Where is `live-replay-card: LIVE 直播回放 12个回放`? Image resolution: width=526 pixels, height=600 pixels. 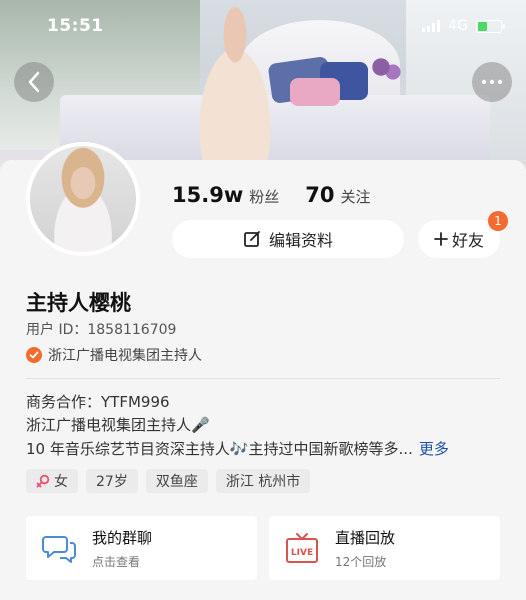 live-replay-card: LIVE 直播回放 12个回放 is located at coordinates (384, 548).